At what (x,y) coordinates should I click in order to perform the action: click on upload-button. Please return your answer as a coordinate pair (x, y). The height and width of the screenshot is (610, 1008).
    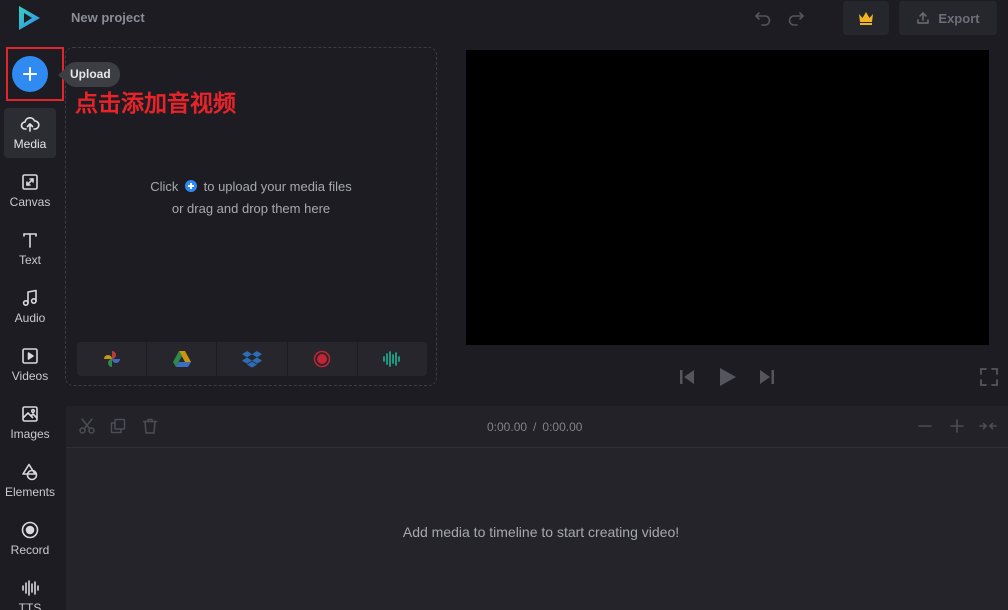
    Looking at the image, I should click on (30, 74).